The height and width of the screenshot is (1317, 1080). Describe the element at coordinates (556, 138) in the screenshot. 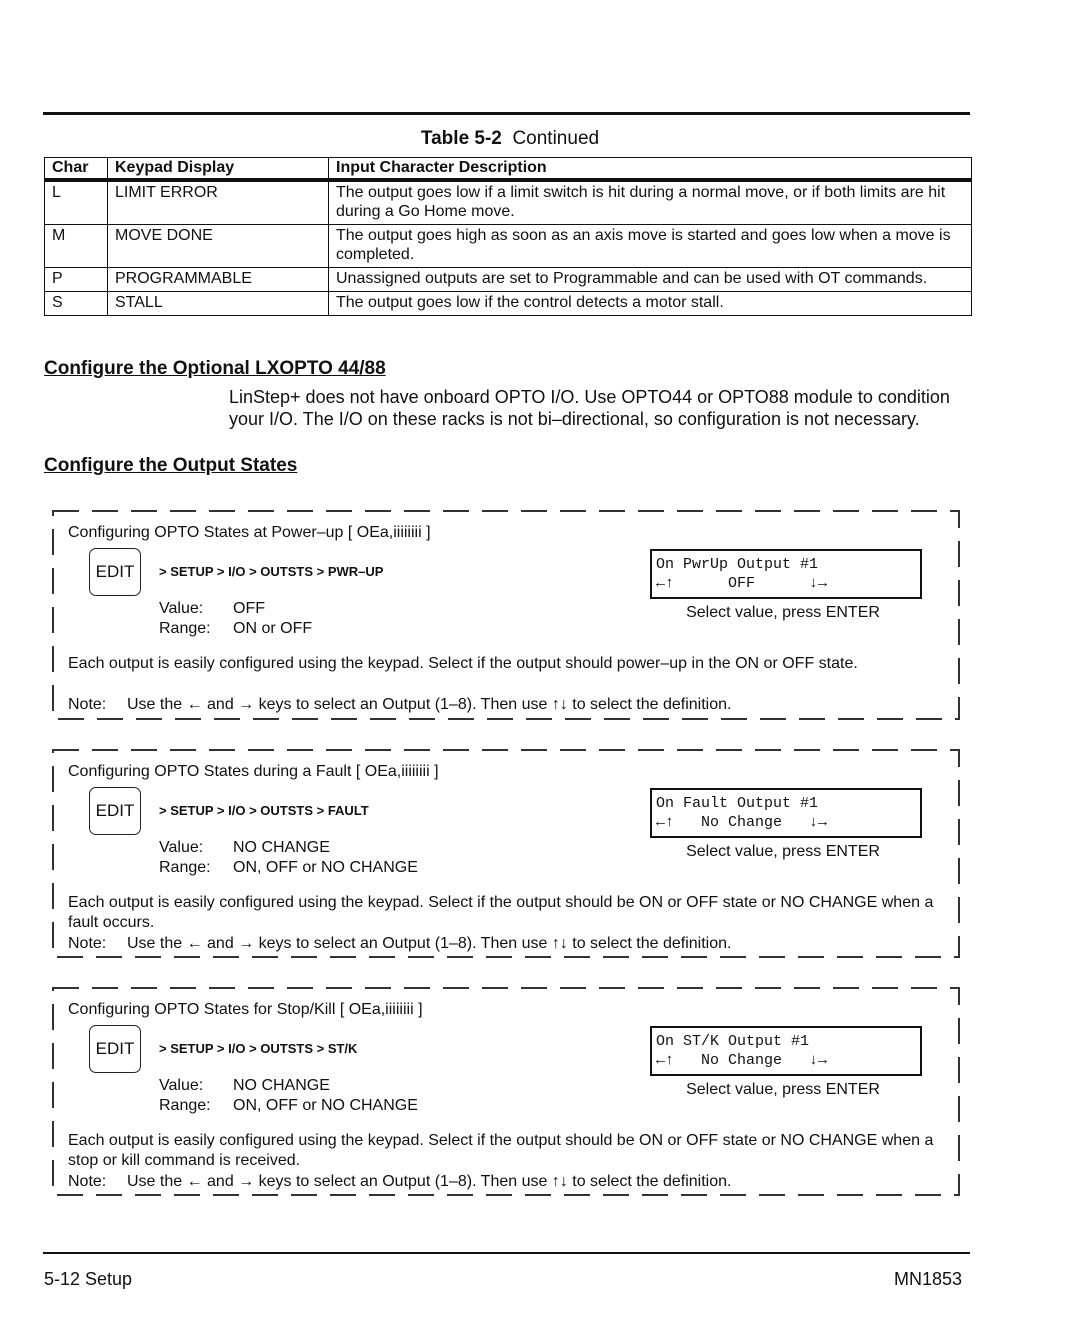

I see `table-title-continued: Continued` at that location.